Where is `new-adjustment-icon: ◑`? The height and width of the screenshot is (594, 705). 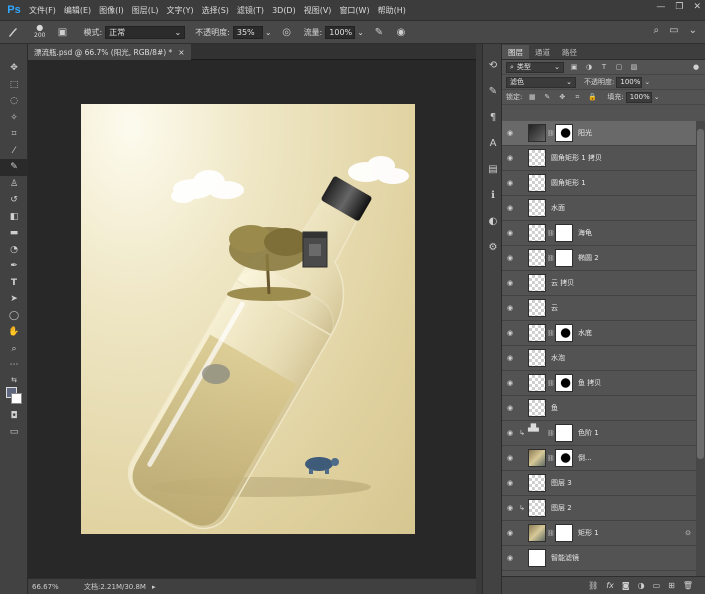 new-adjustment-icon: ◑ is located at coordinates (641, 585).